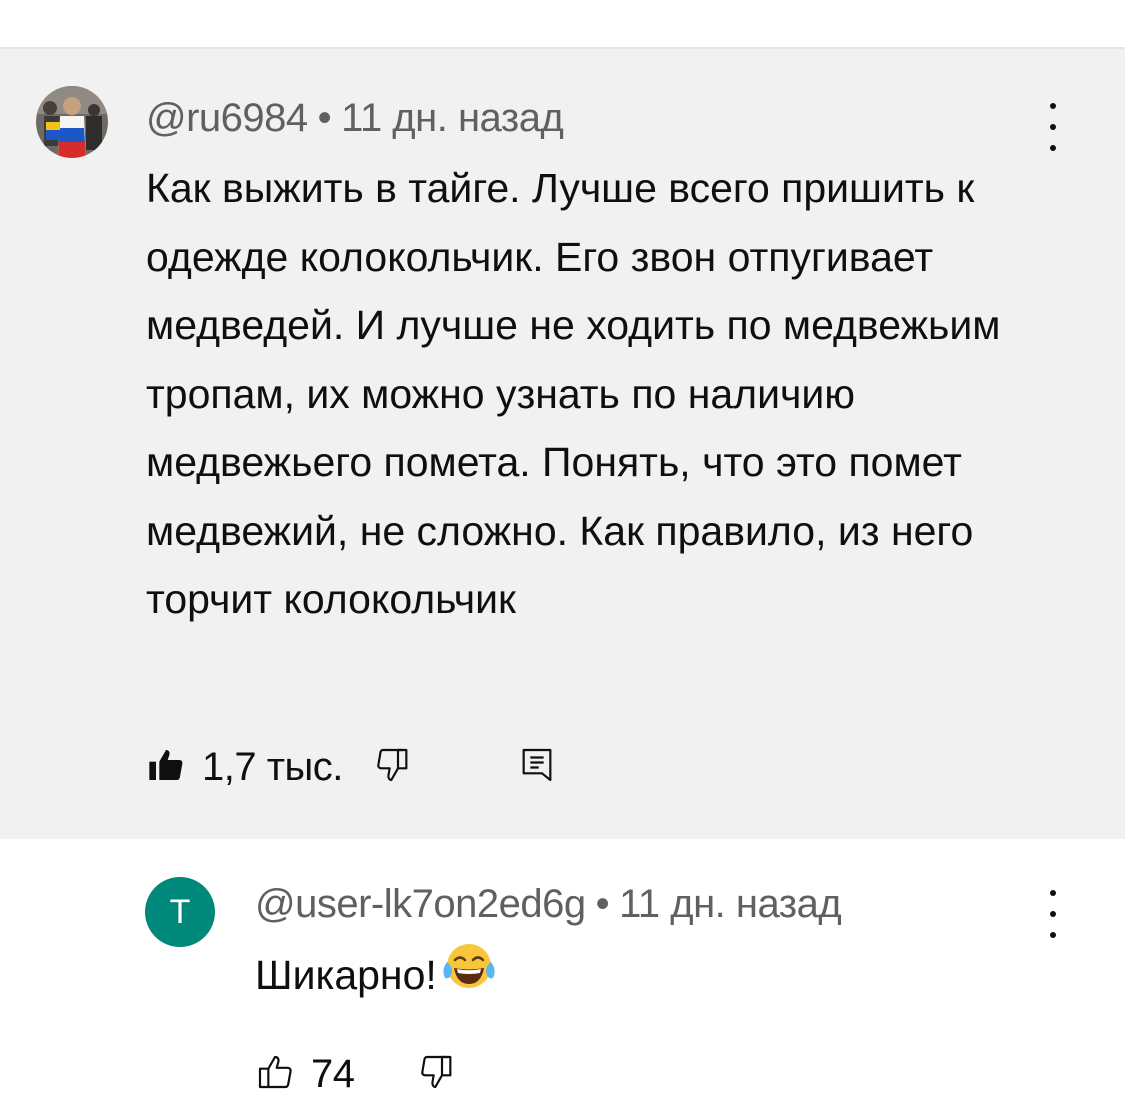 The width and height of the screenshot is (1125, 1097). Describe the element at coordinates (351, 767) in the screenshot. I see `comment-actions: 1,7 тыс.` at that location.